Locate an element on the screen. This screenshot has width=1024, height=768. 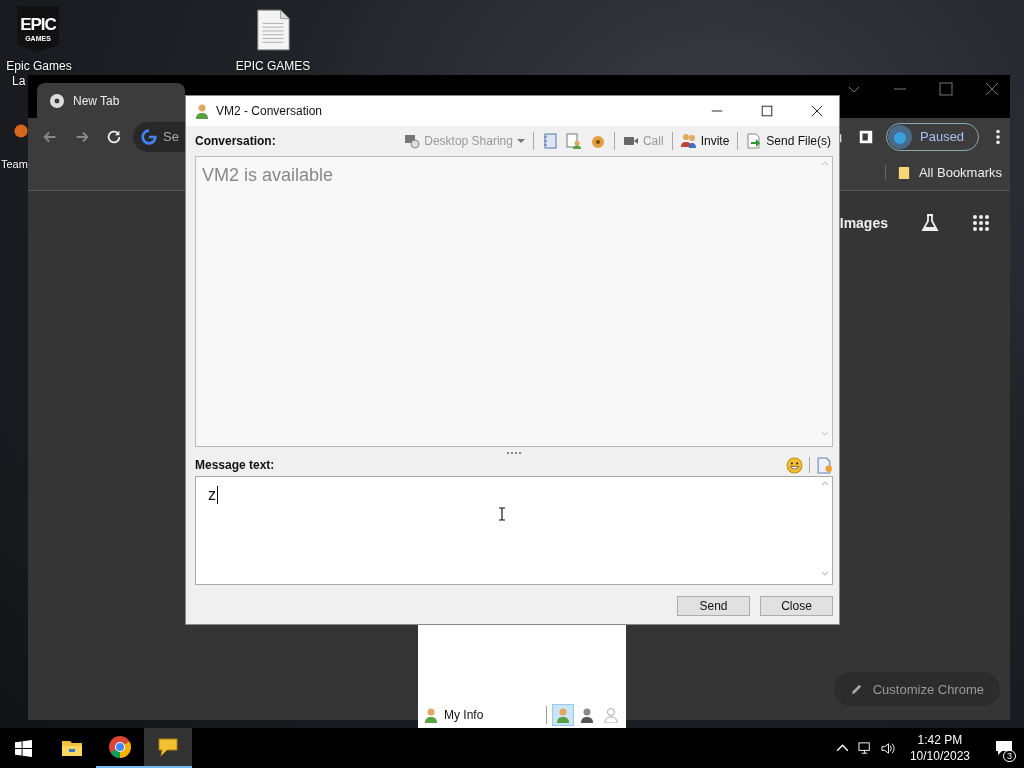
icon-label: La is located at coordinates (18, 81).